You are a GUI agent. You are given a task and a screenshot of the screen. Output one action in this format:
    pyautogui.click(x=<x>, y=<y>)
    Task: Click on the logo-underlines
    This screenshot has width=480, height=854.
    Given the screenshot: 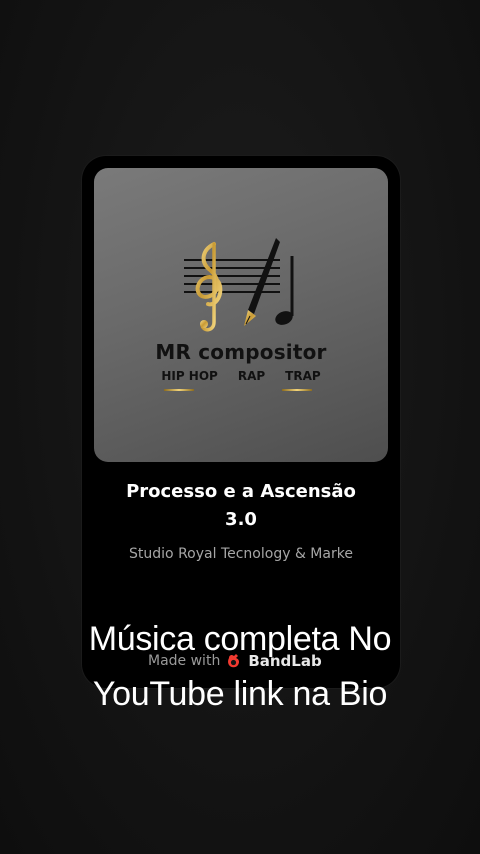 What is the action you would take?
    pyautogui.click(x=241, y=390)
    